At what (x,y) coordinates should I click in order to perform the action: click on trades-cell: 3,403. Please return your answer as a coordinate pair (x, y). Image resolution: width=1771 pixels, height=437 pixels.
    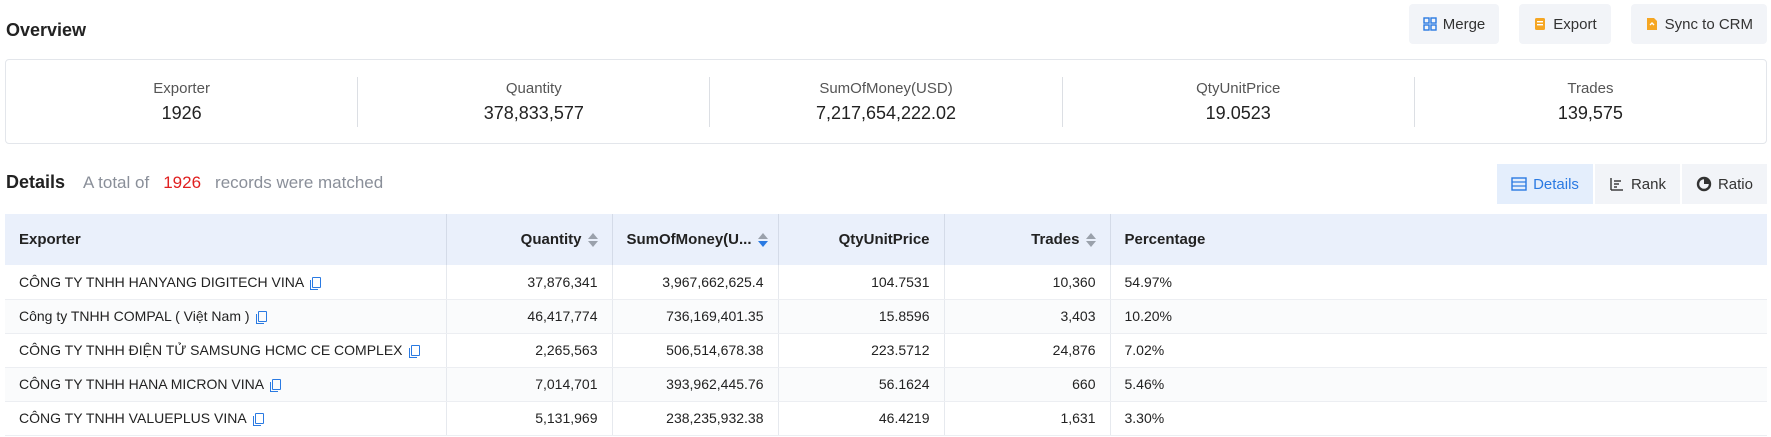
    Looking at the image, I should click on (1027, 316).